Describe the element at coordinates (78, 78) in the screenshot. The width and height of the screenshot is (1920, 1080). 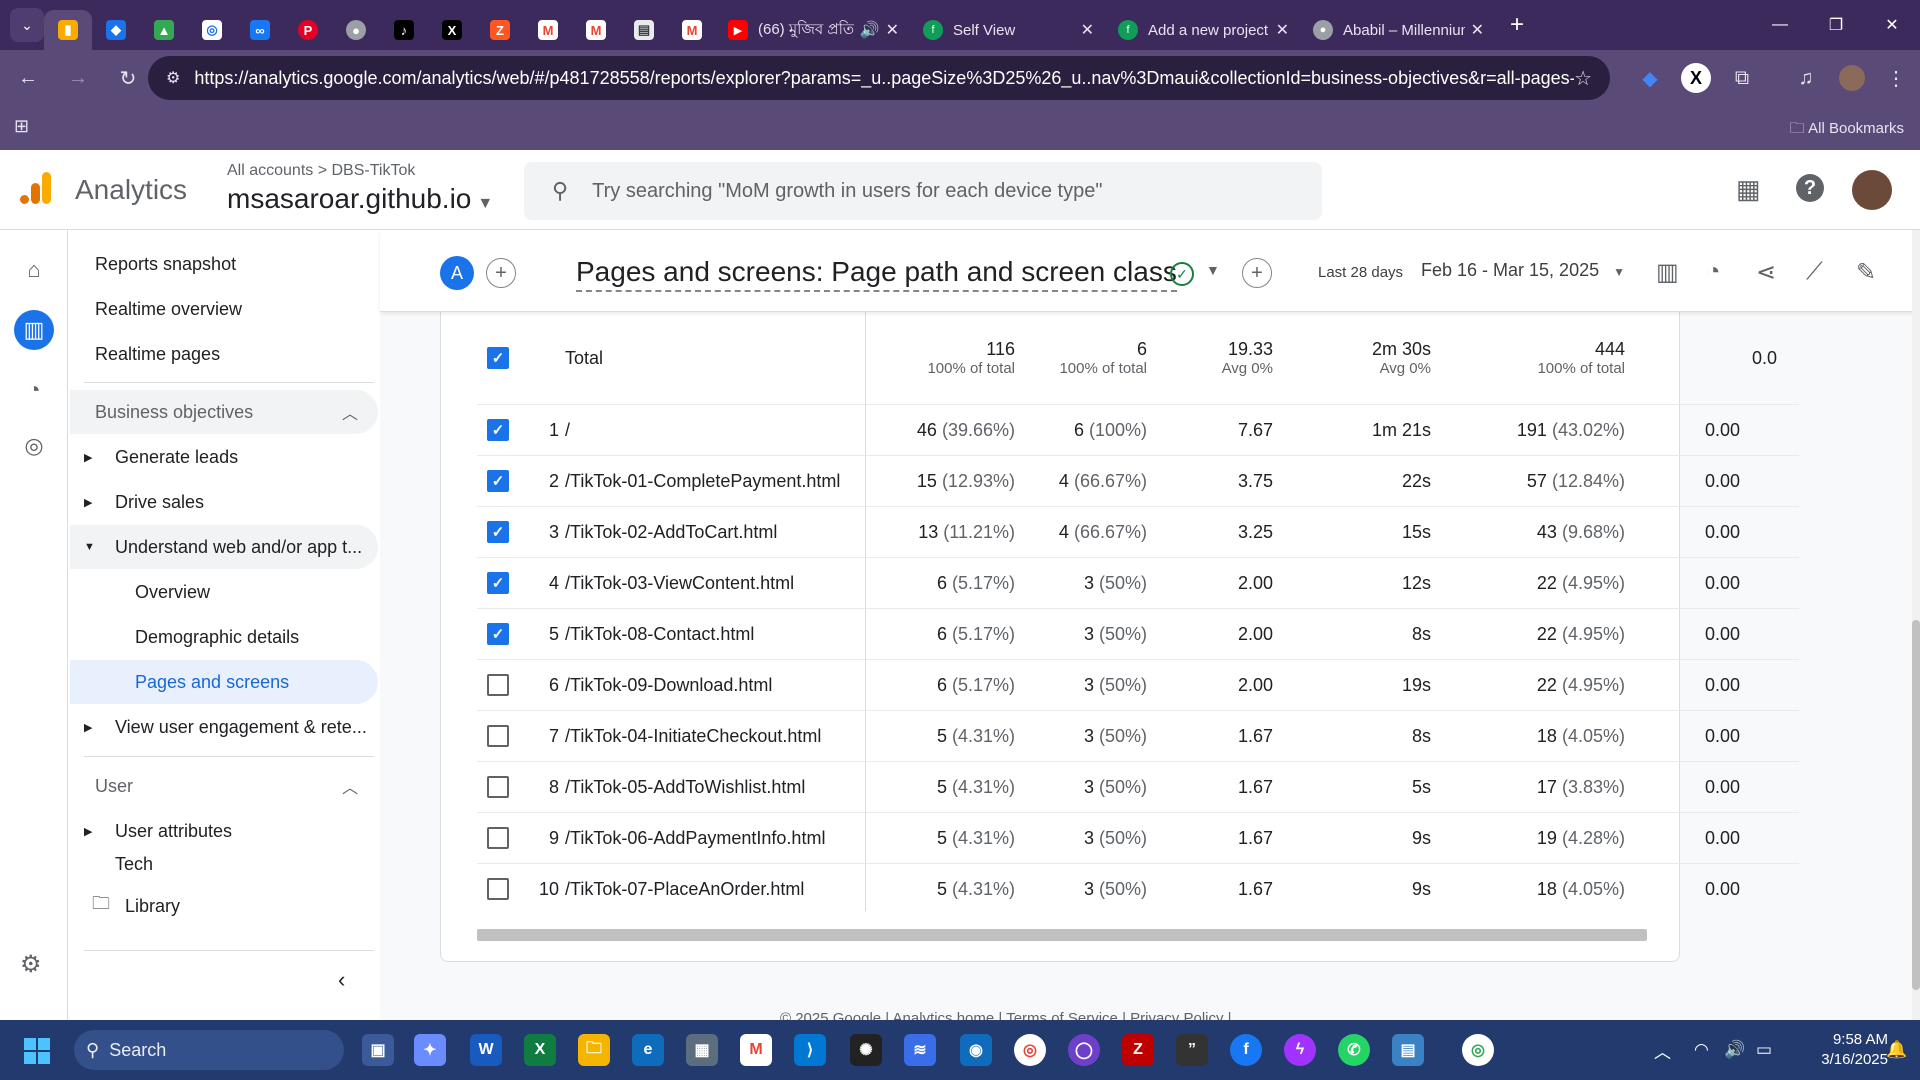
I see `forward-button: →` at that location.